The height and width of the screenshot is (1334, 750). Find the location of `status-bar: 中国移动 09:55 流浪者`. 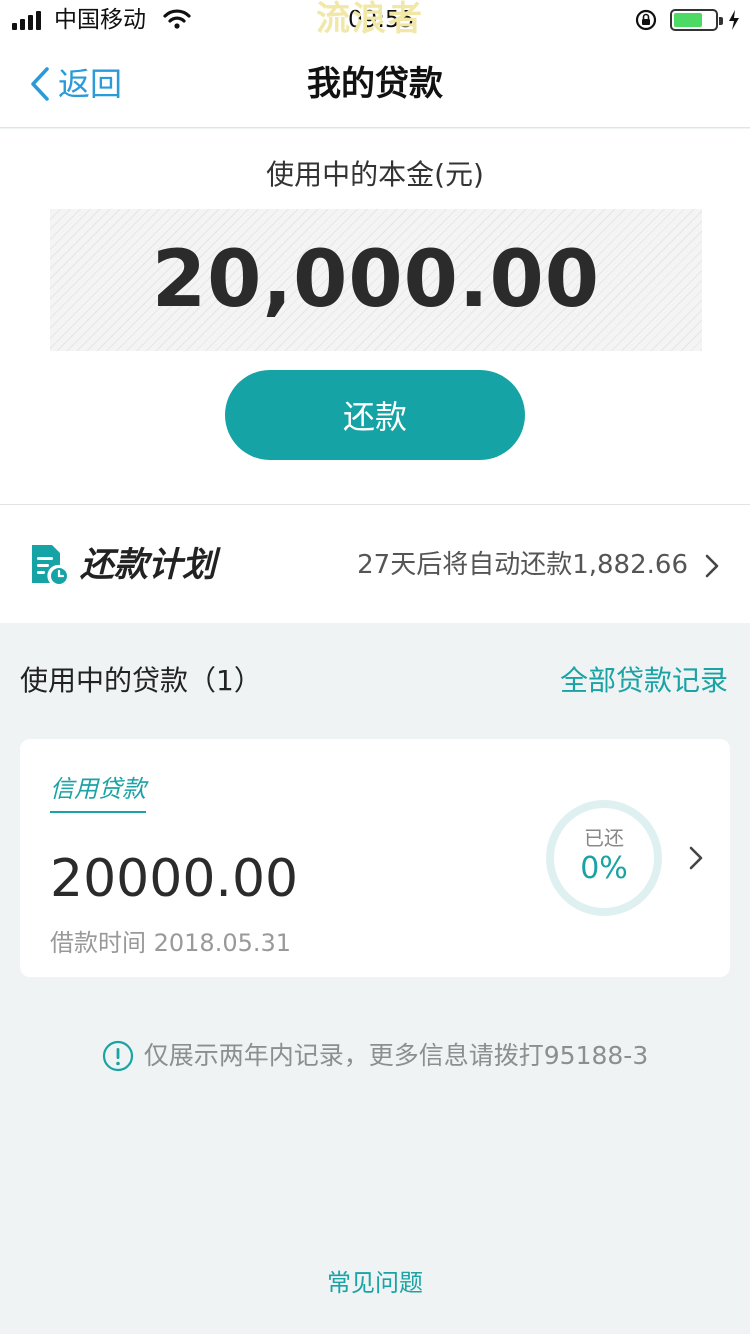

status-bar: 中国移动 09:55 流浪者 is located at coordinates (375, 20).